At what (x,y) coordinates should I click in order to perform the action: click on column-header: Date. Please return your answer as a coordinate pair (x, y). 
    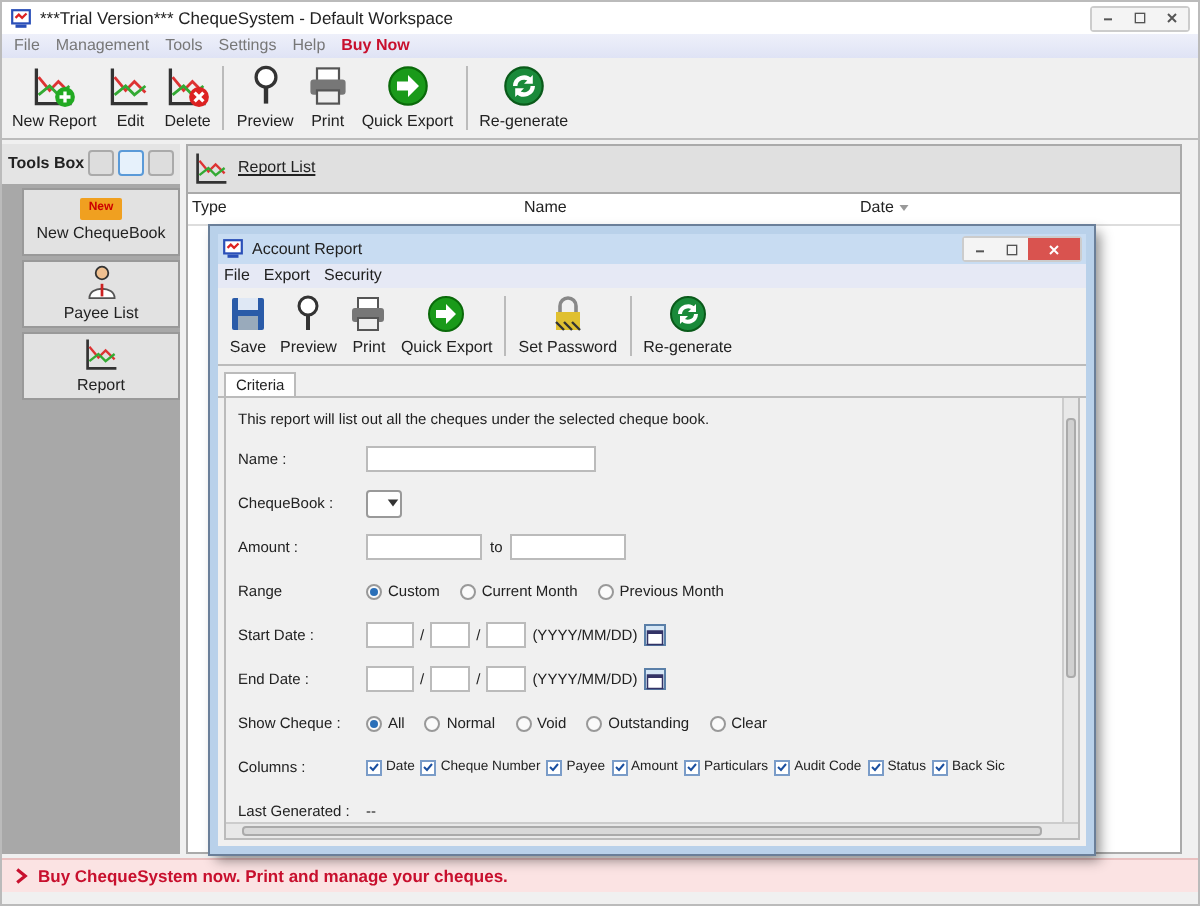
    Looking at the image, I should click on (1018, 208).